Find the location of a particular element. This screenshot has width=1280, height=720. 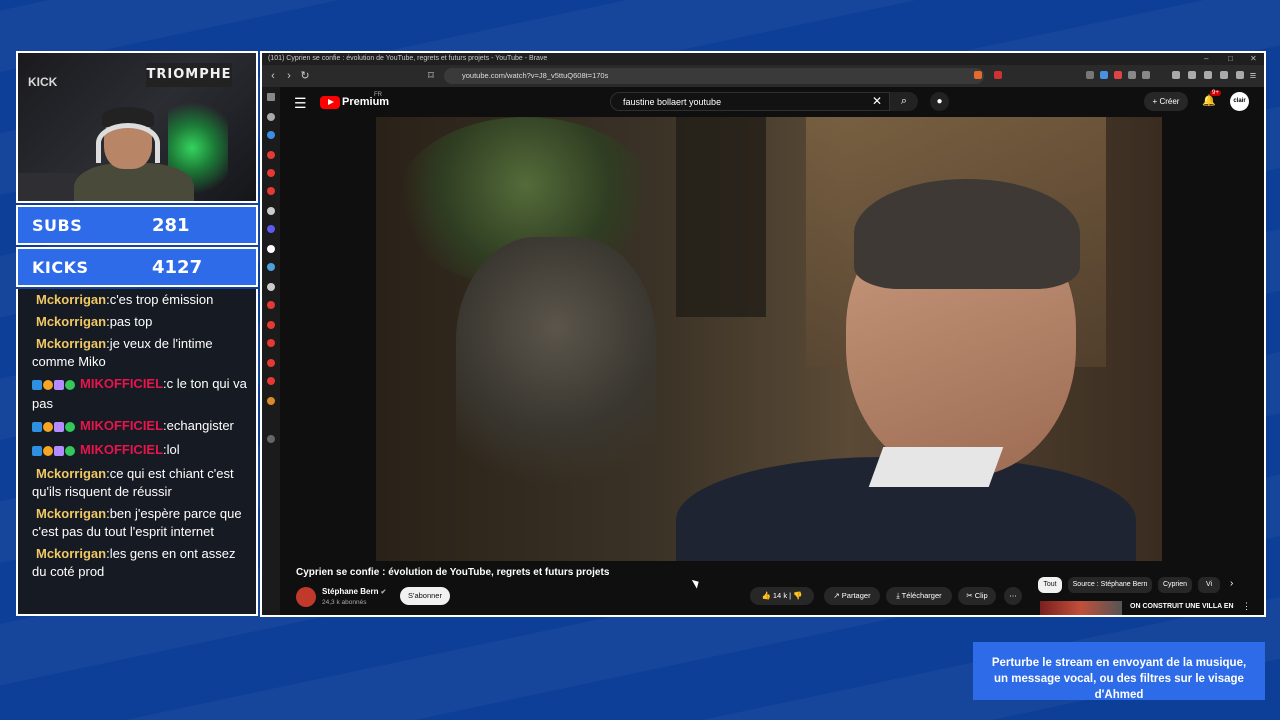

account-avatar: clair is located at coordinates (1239, 101).